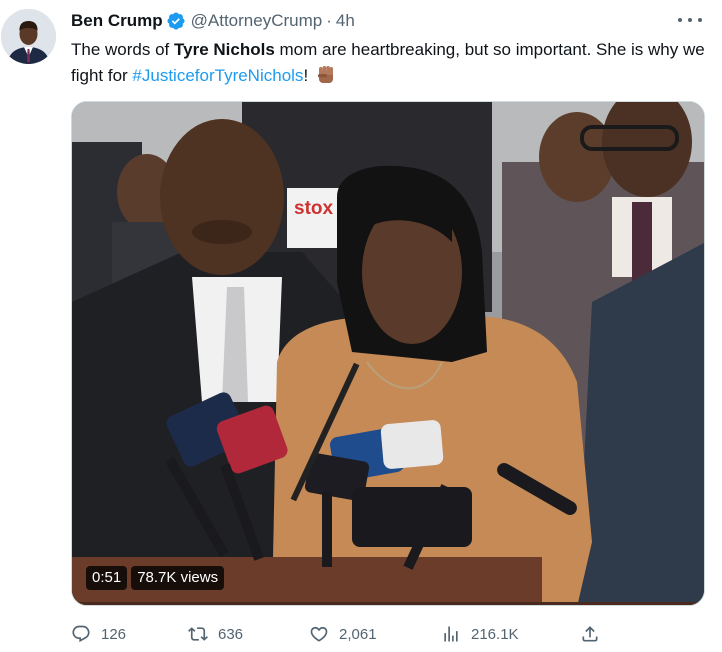  I want to click on author-handle: @AttorneyCrump, so click(257, 21).